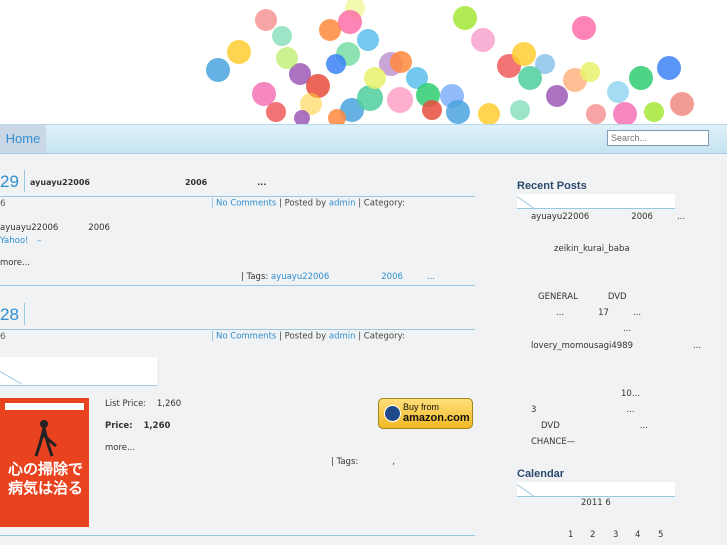  What do you see at coordinates (553, 442) in the screenshot?
I see `recent-post-item: CHANCE—` at bounding box center [553, 442].